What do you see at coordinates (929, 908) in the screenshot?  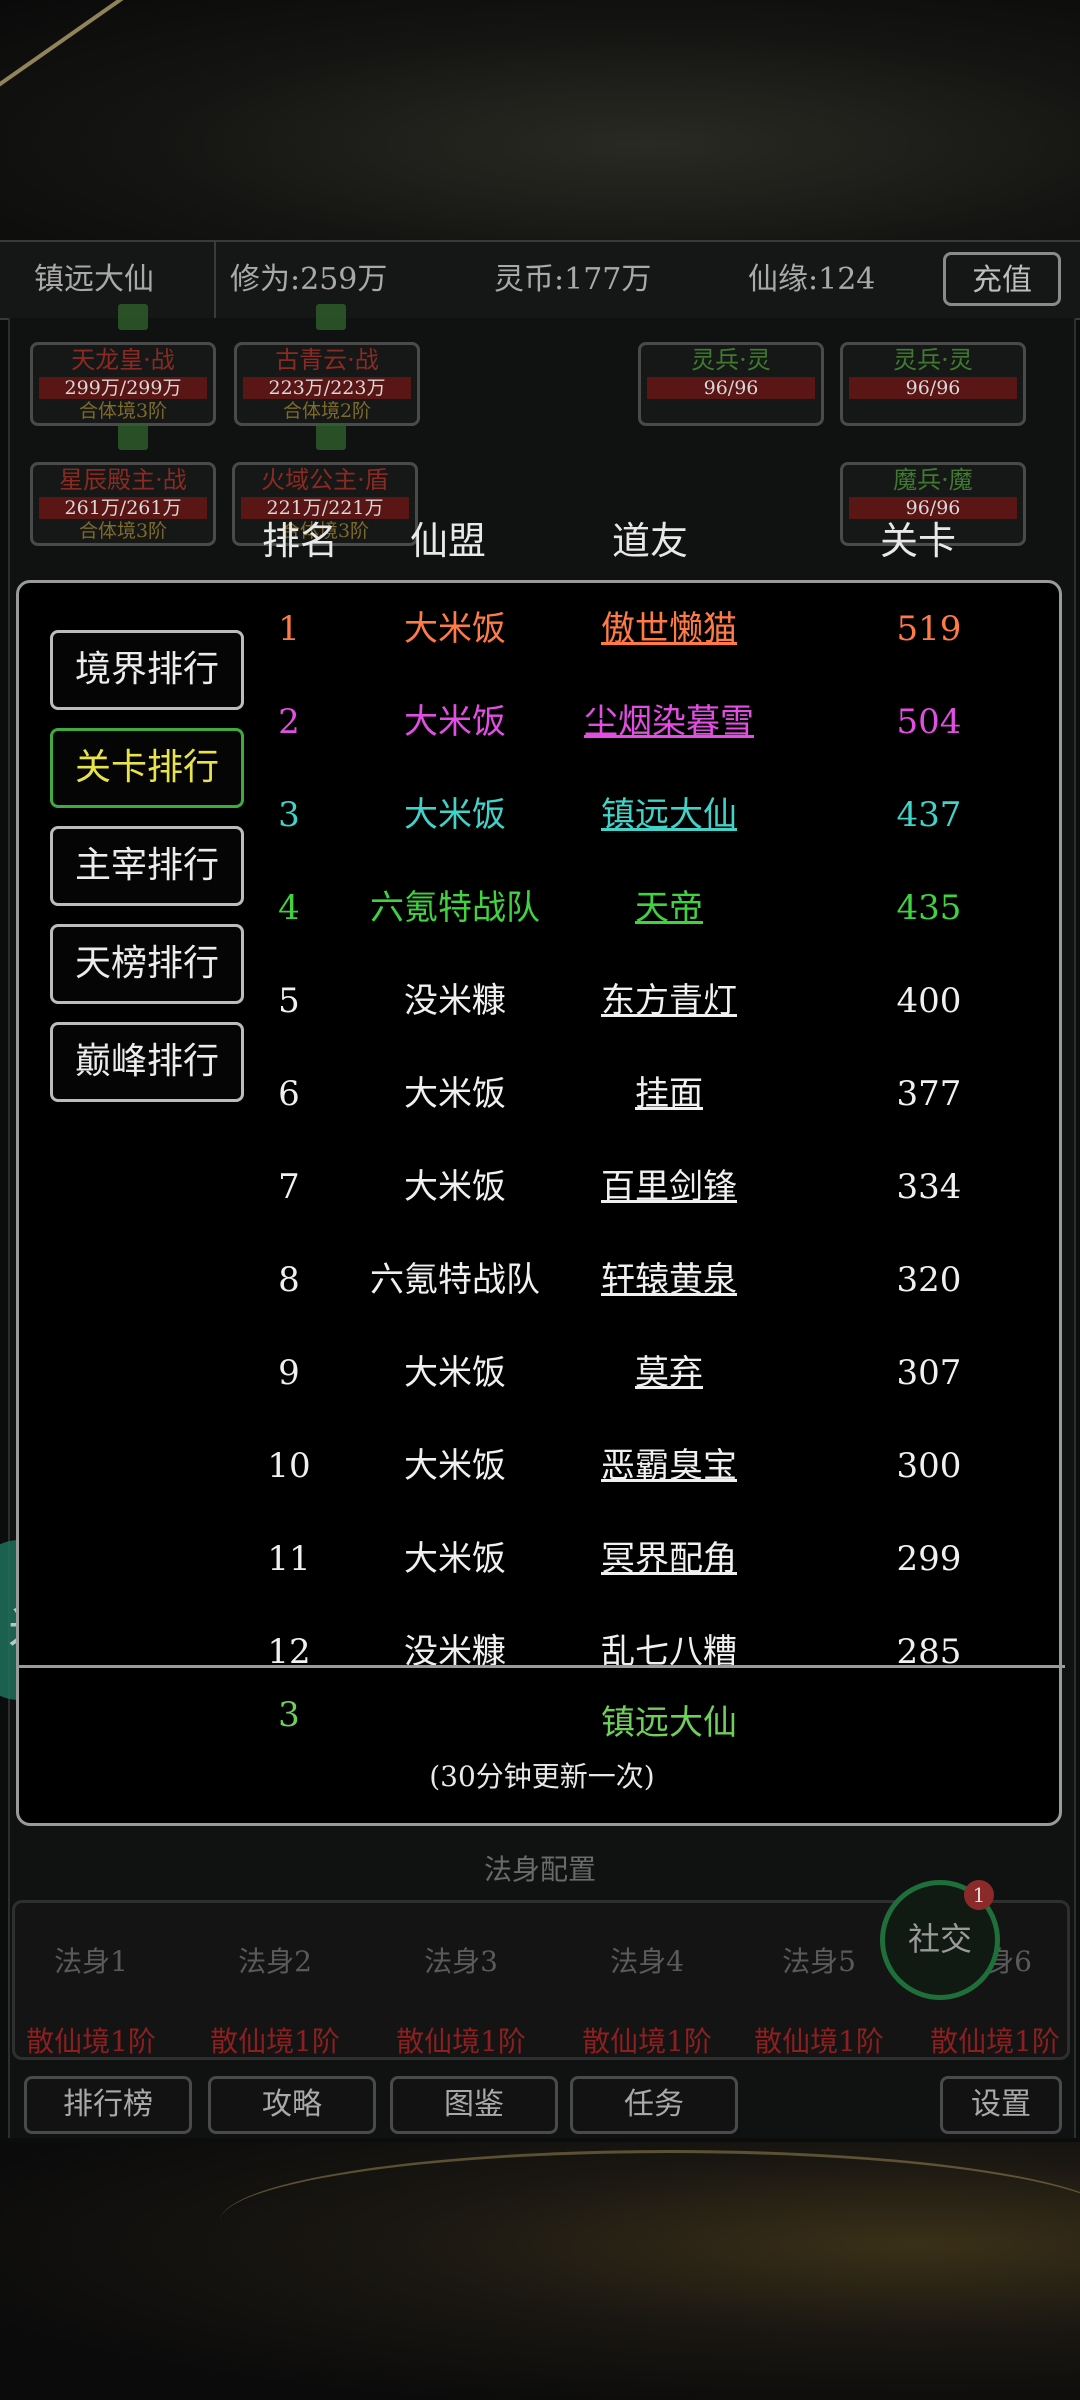 I see `stage-cell: 435` at bounding box center [929, 908].